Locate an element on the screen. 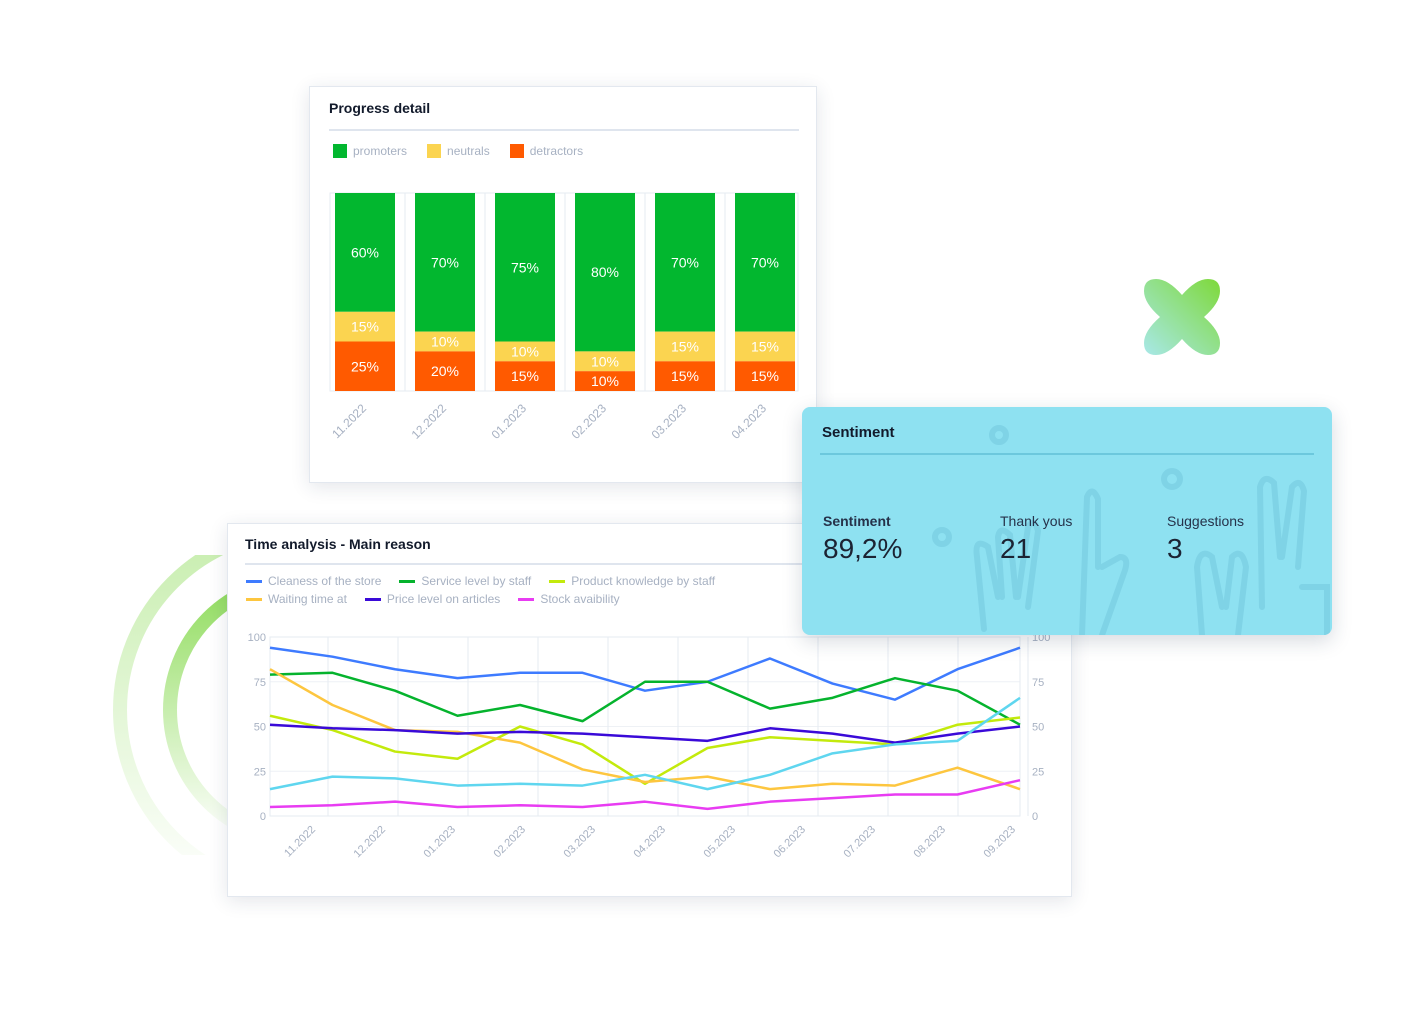  card-title: Progress detail is located at coordinates (380, 108).